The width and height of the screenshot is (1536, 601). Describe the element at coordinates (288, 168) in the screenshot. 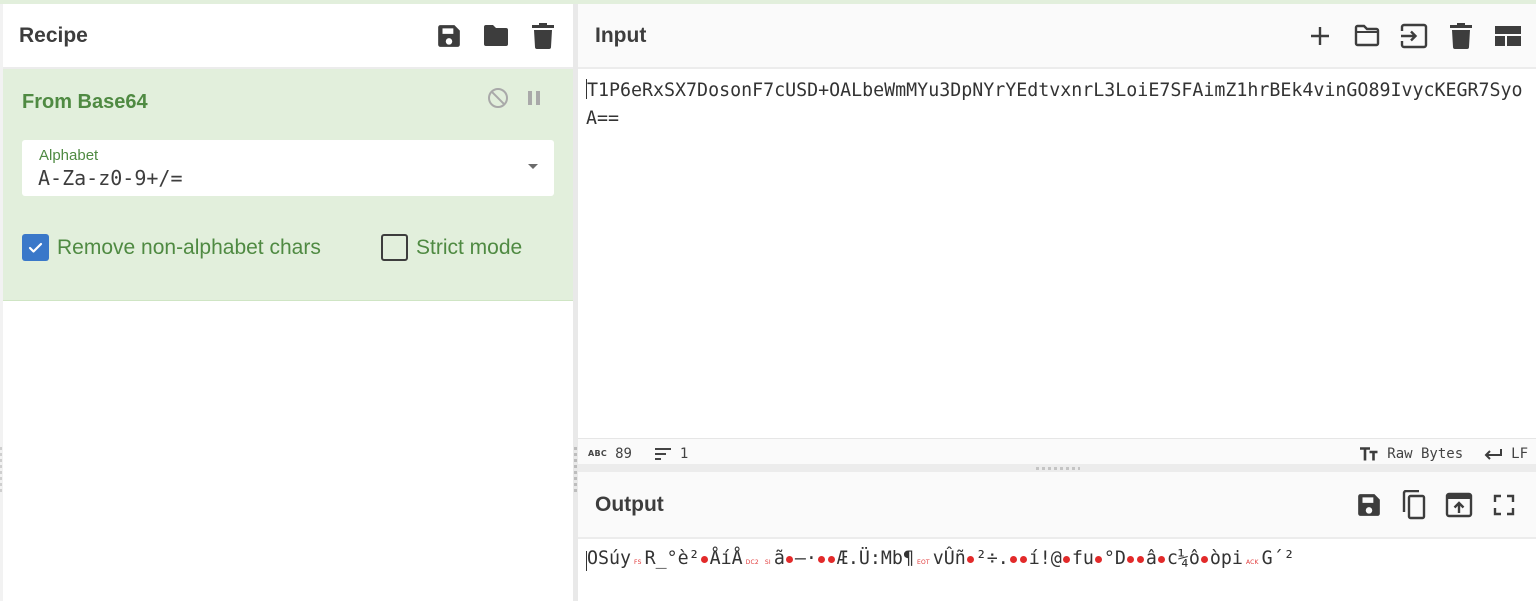

I see `alphabet-select: Alphabet A-Za-z0-9+/=` at that location.